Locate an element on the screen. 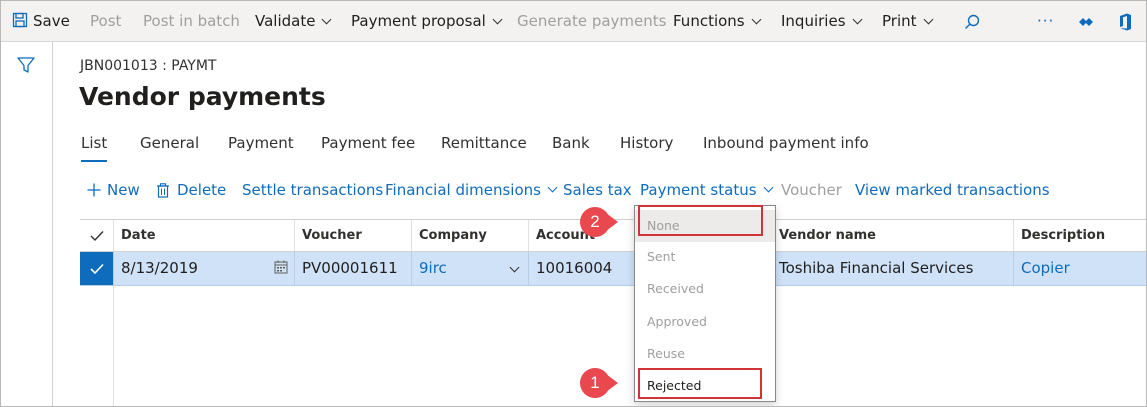 This screenshot has height=407, width=1147. status-option-none: None is located at coordinates (705, 226).